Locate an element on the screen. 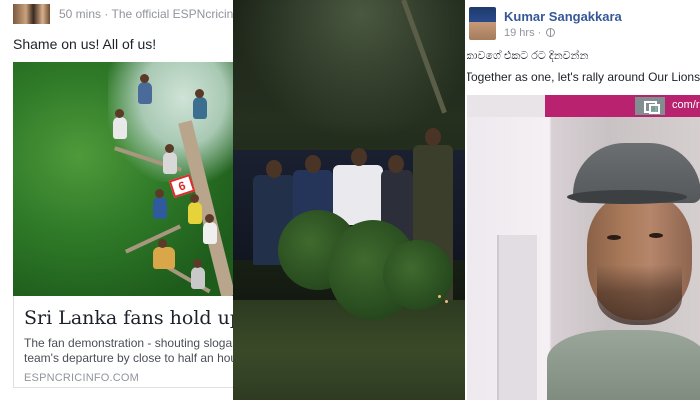 The width and height of the screenshot is (700, 400). post-status-text: Shame on us! All of us! is located at coordinates (85, 44).